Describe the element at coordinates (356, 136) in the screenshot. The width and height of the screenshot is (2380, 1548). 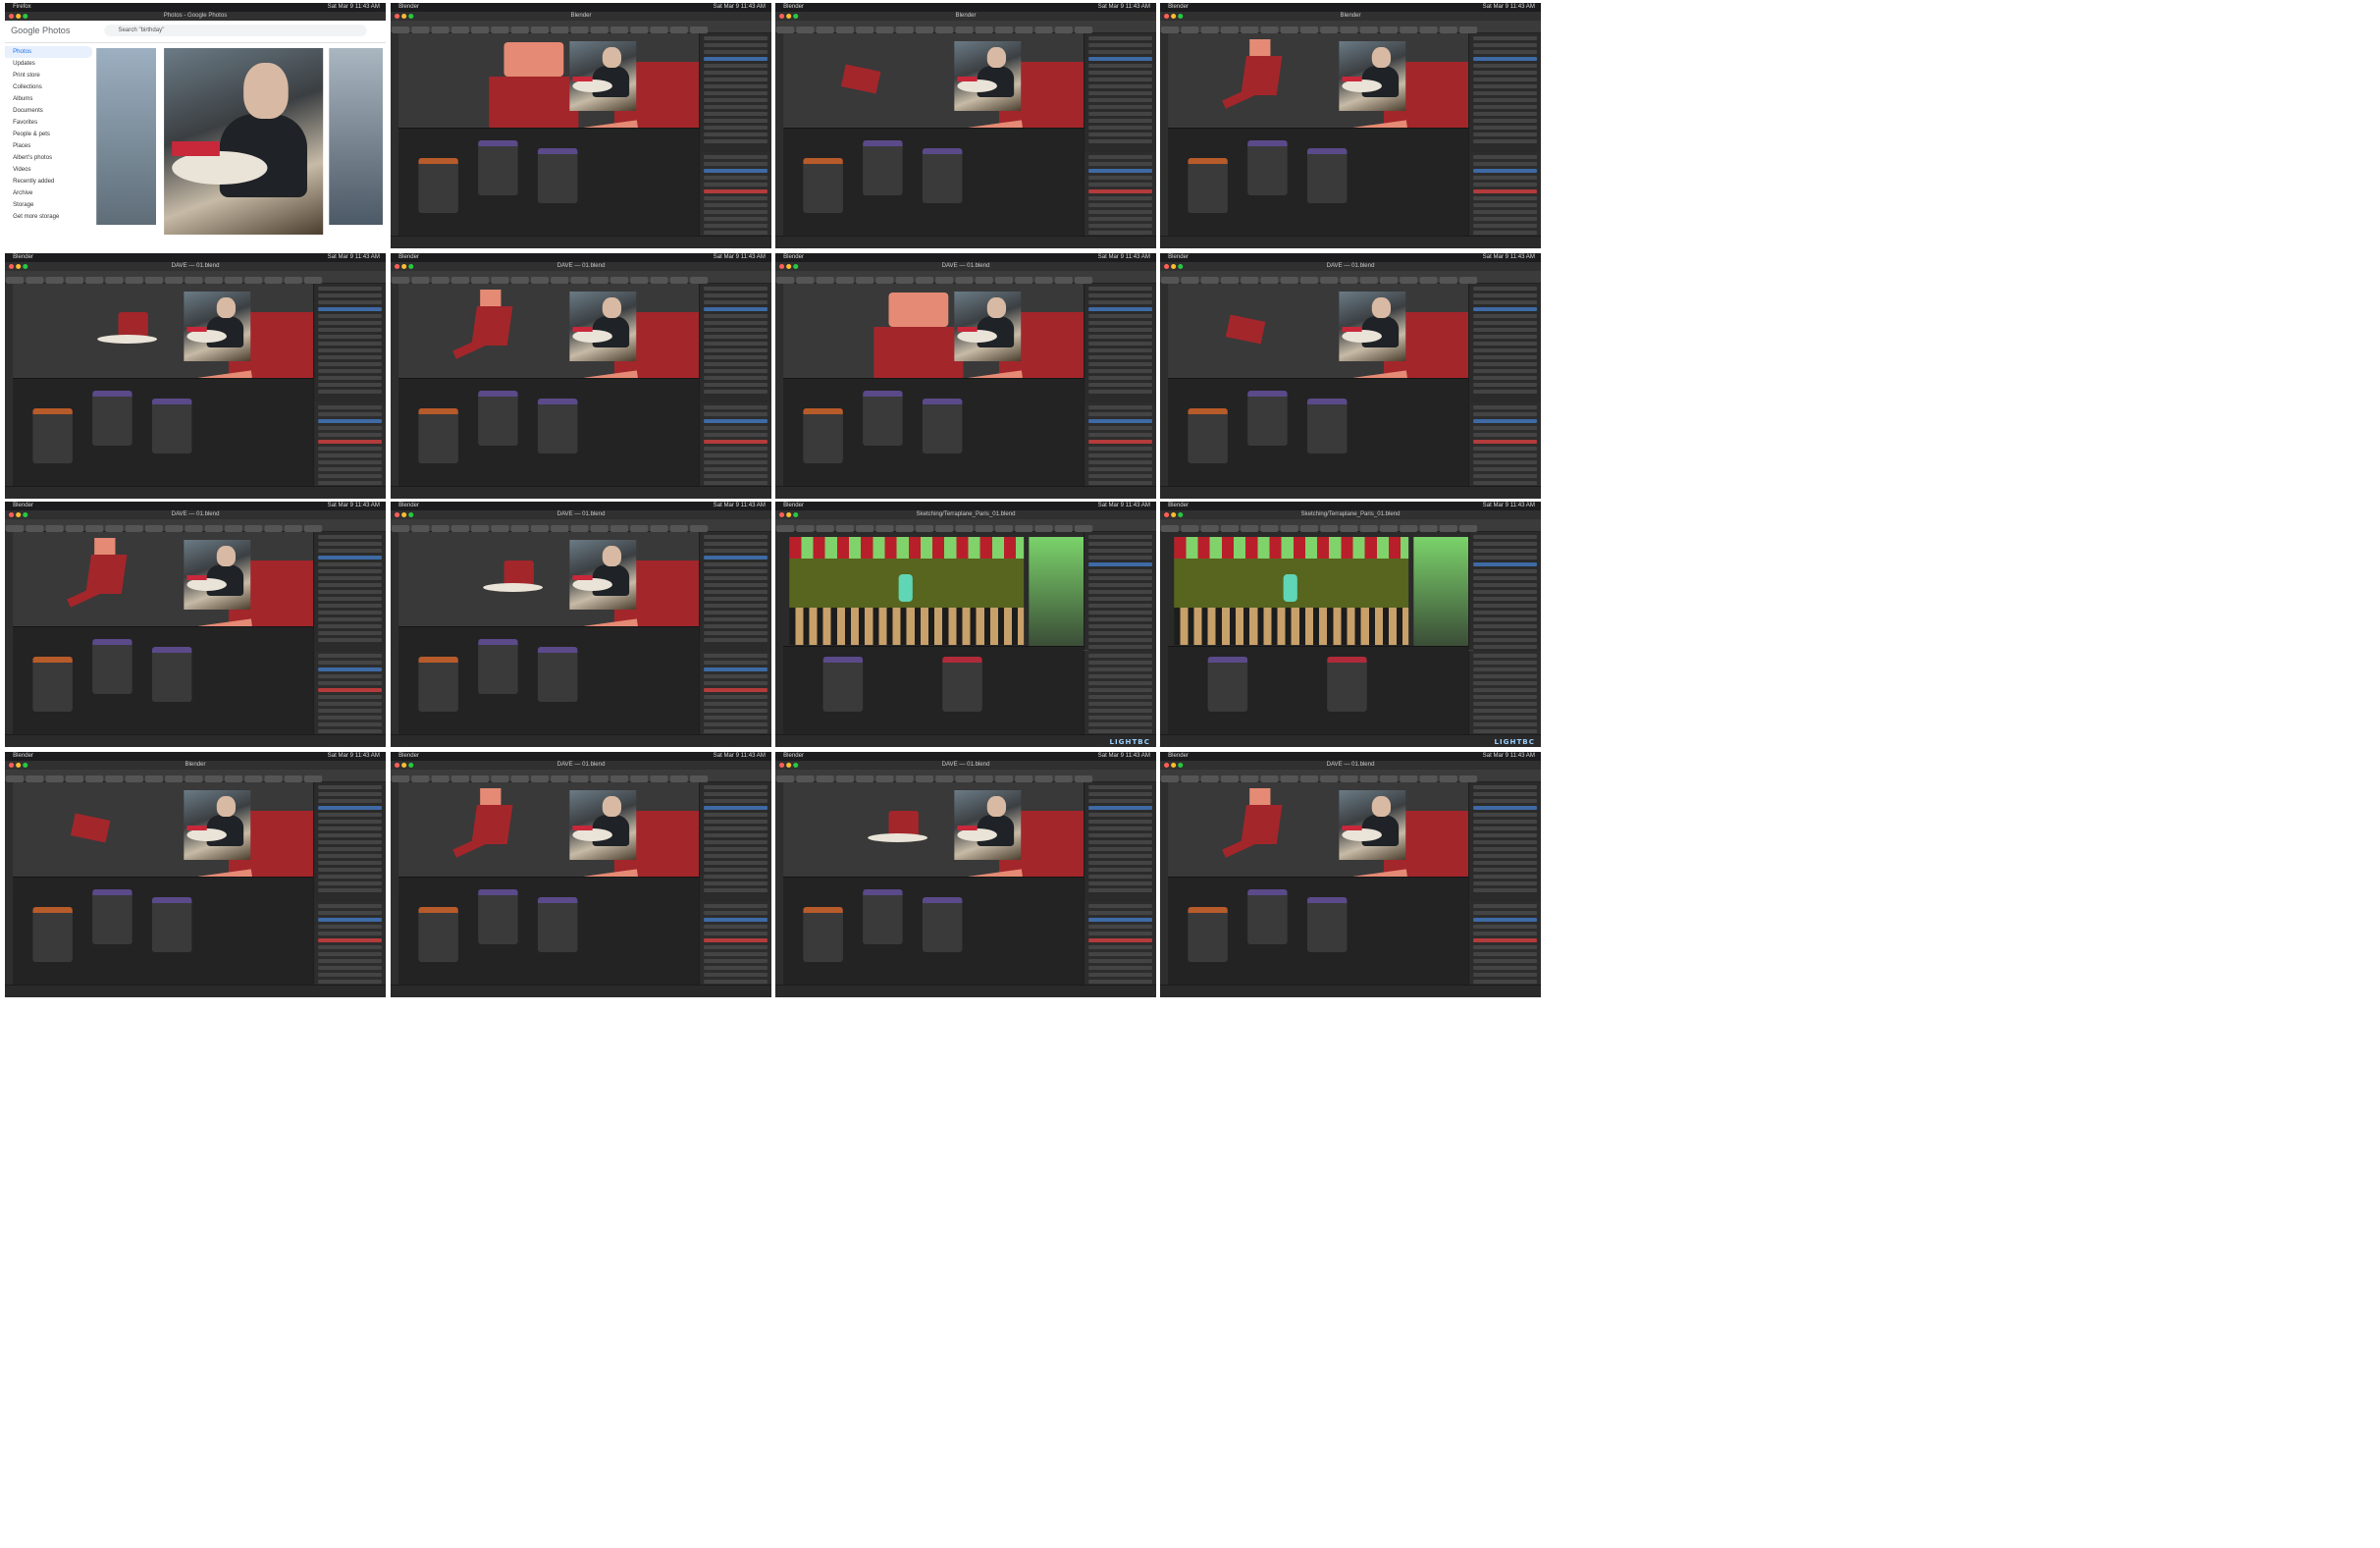
I see `photo-thumbnail` at that location.